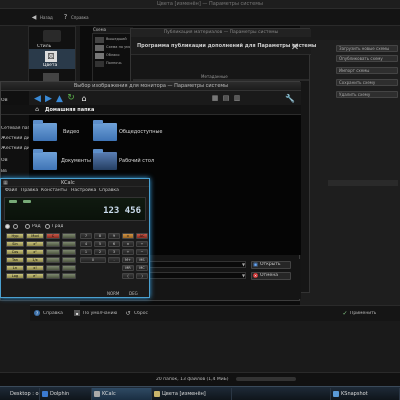  What do you see at coordinates (114, 260) in the screenshot?
I see `calc-key: .` at bounding box center [114, 260].